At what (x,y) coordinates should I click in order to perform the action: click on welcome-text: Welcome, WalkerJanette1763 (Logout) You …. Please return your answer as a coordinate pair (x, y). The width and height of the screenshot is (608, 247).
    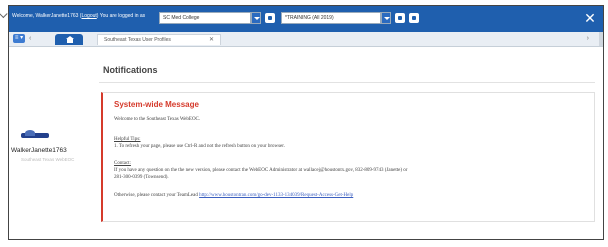
    Looking at the image, I should click on (79, 16).